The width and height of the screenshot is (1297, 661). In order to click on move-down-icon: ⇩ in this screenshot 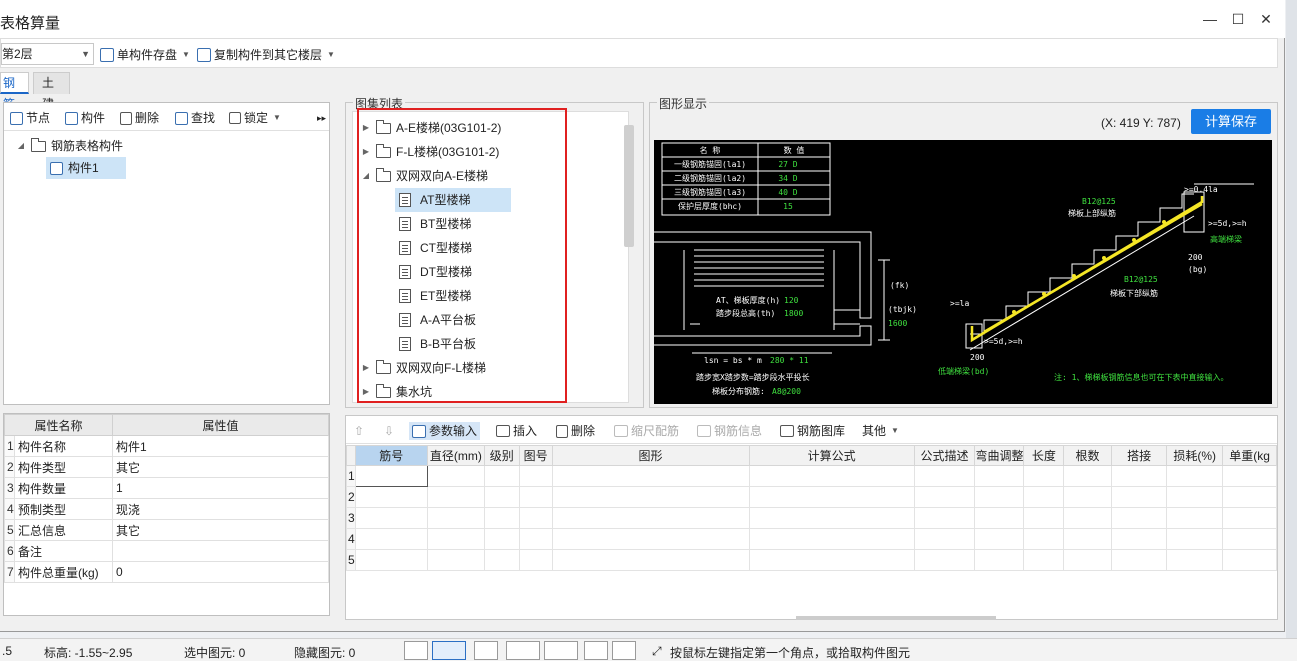, I will do `click(389, 431)`.